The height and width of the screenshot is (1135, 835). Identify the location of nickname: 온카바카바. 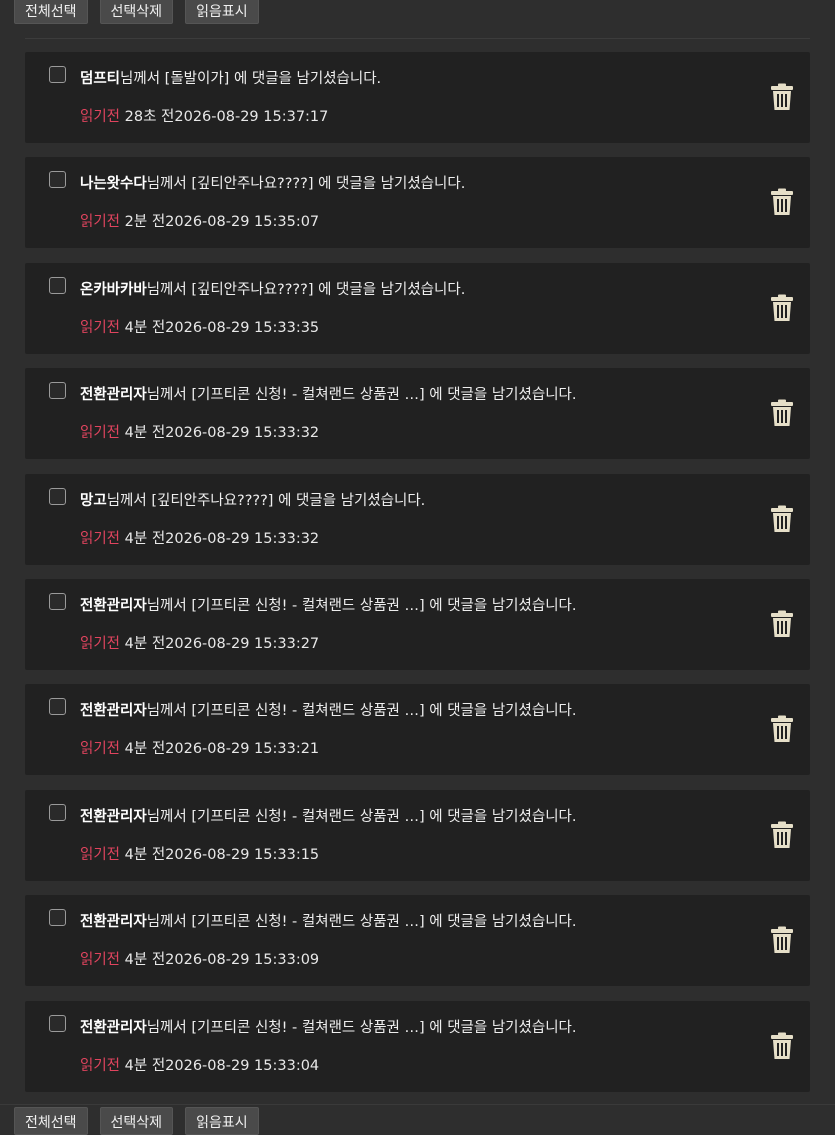
(113, 289).